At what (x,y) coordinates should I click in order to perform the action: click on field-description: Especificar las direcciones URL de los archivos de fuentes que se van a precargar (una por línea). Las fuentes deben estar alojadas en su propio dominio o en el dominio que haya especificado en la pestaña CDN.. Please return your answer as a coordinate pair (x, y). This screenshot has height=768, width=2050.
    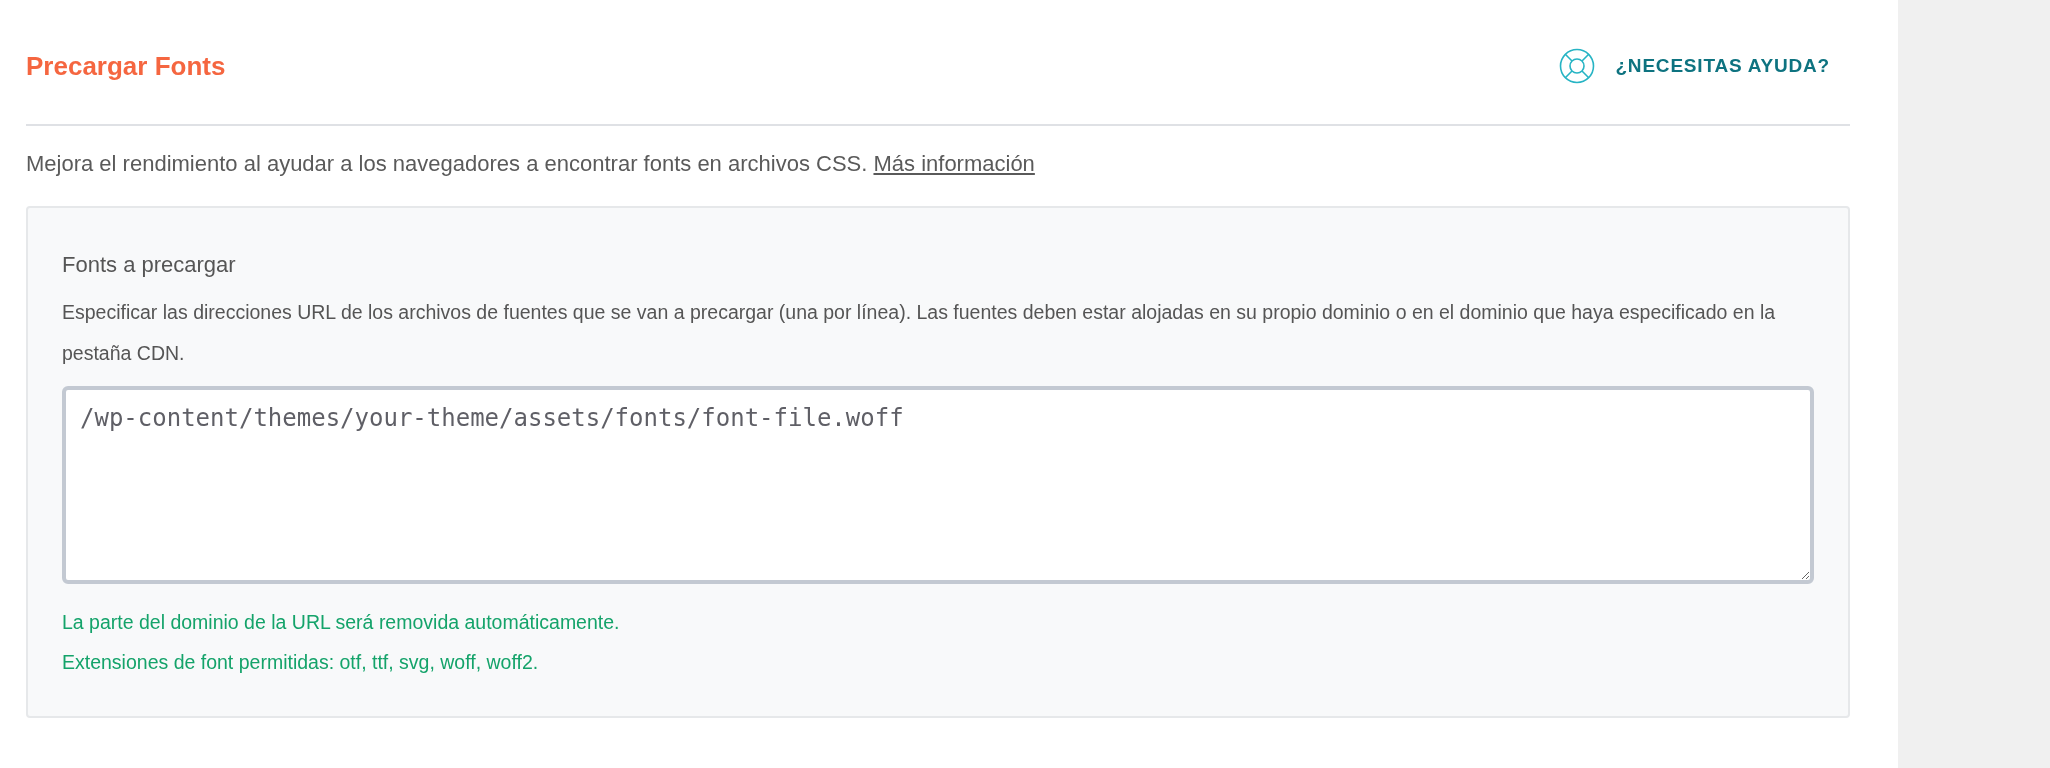
    Looking at the image, I should click on (919, 333).